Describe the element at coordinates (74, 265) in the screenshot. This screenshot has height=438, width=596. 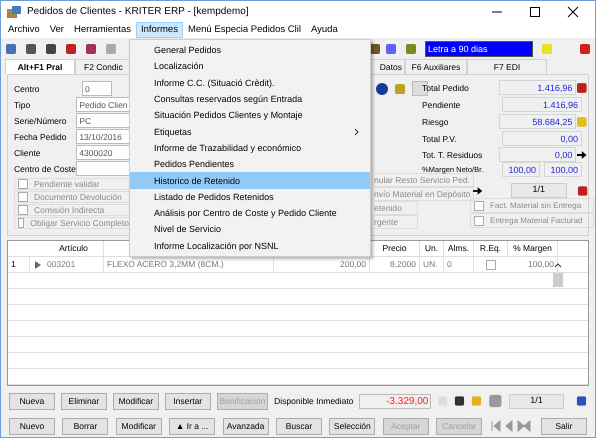
I see `table-cell: 003201` at that location.